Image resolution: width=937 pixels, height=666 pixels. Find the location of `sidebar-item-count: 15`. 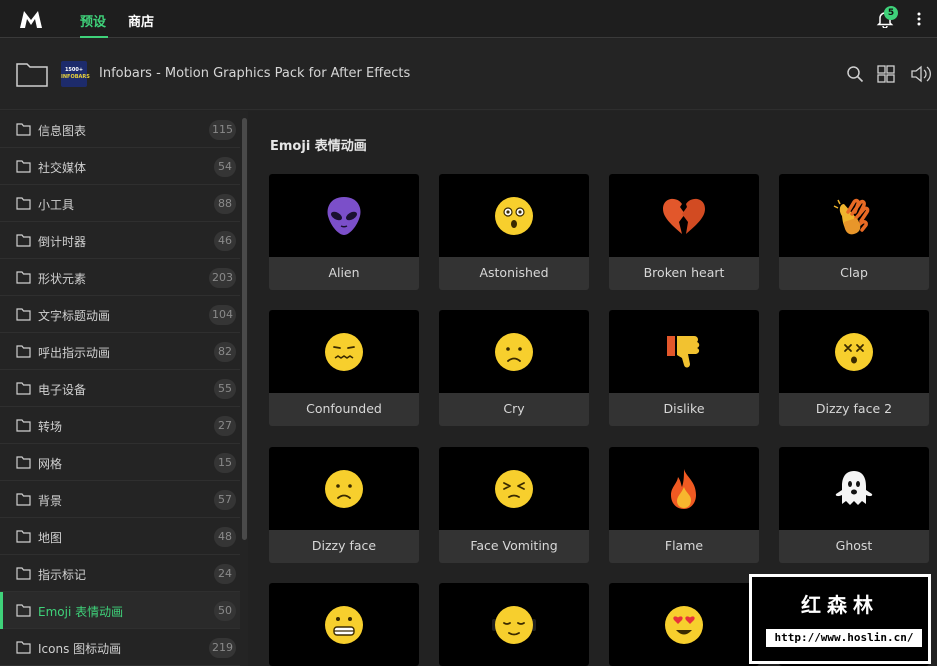

sidebar-item-count: 15 is located at coordinates (225, 463).